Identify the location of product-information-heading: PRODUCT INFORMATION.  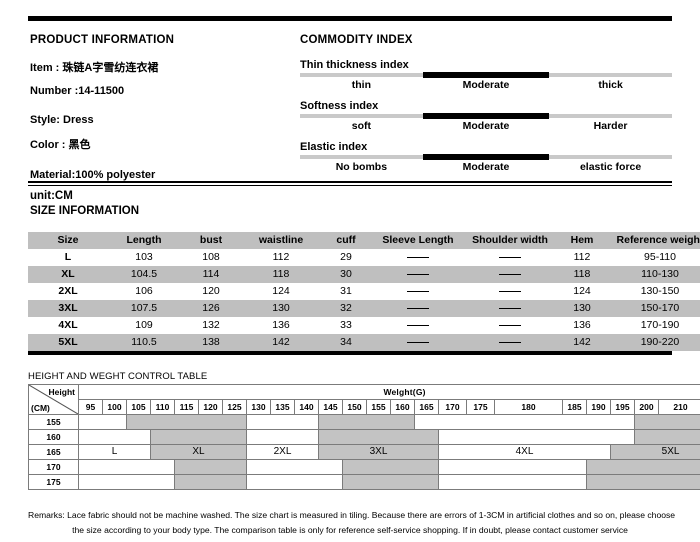
(102, 40).